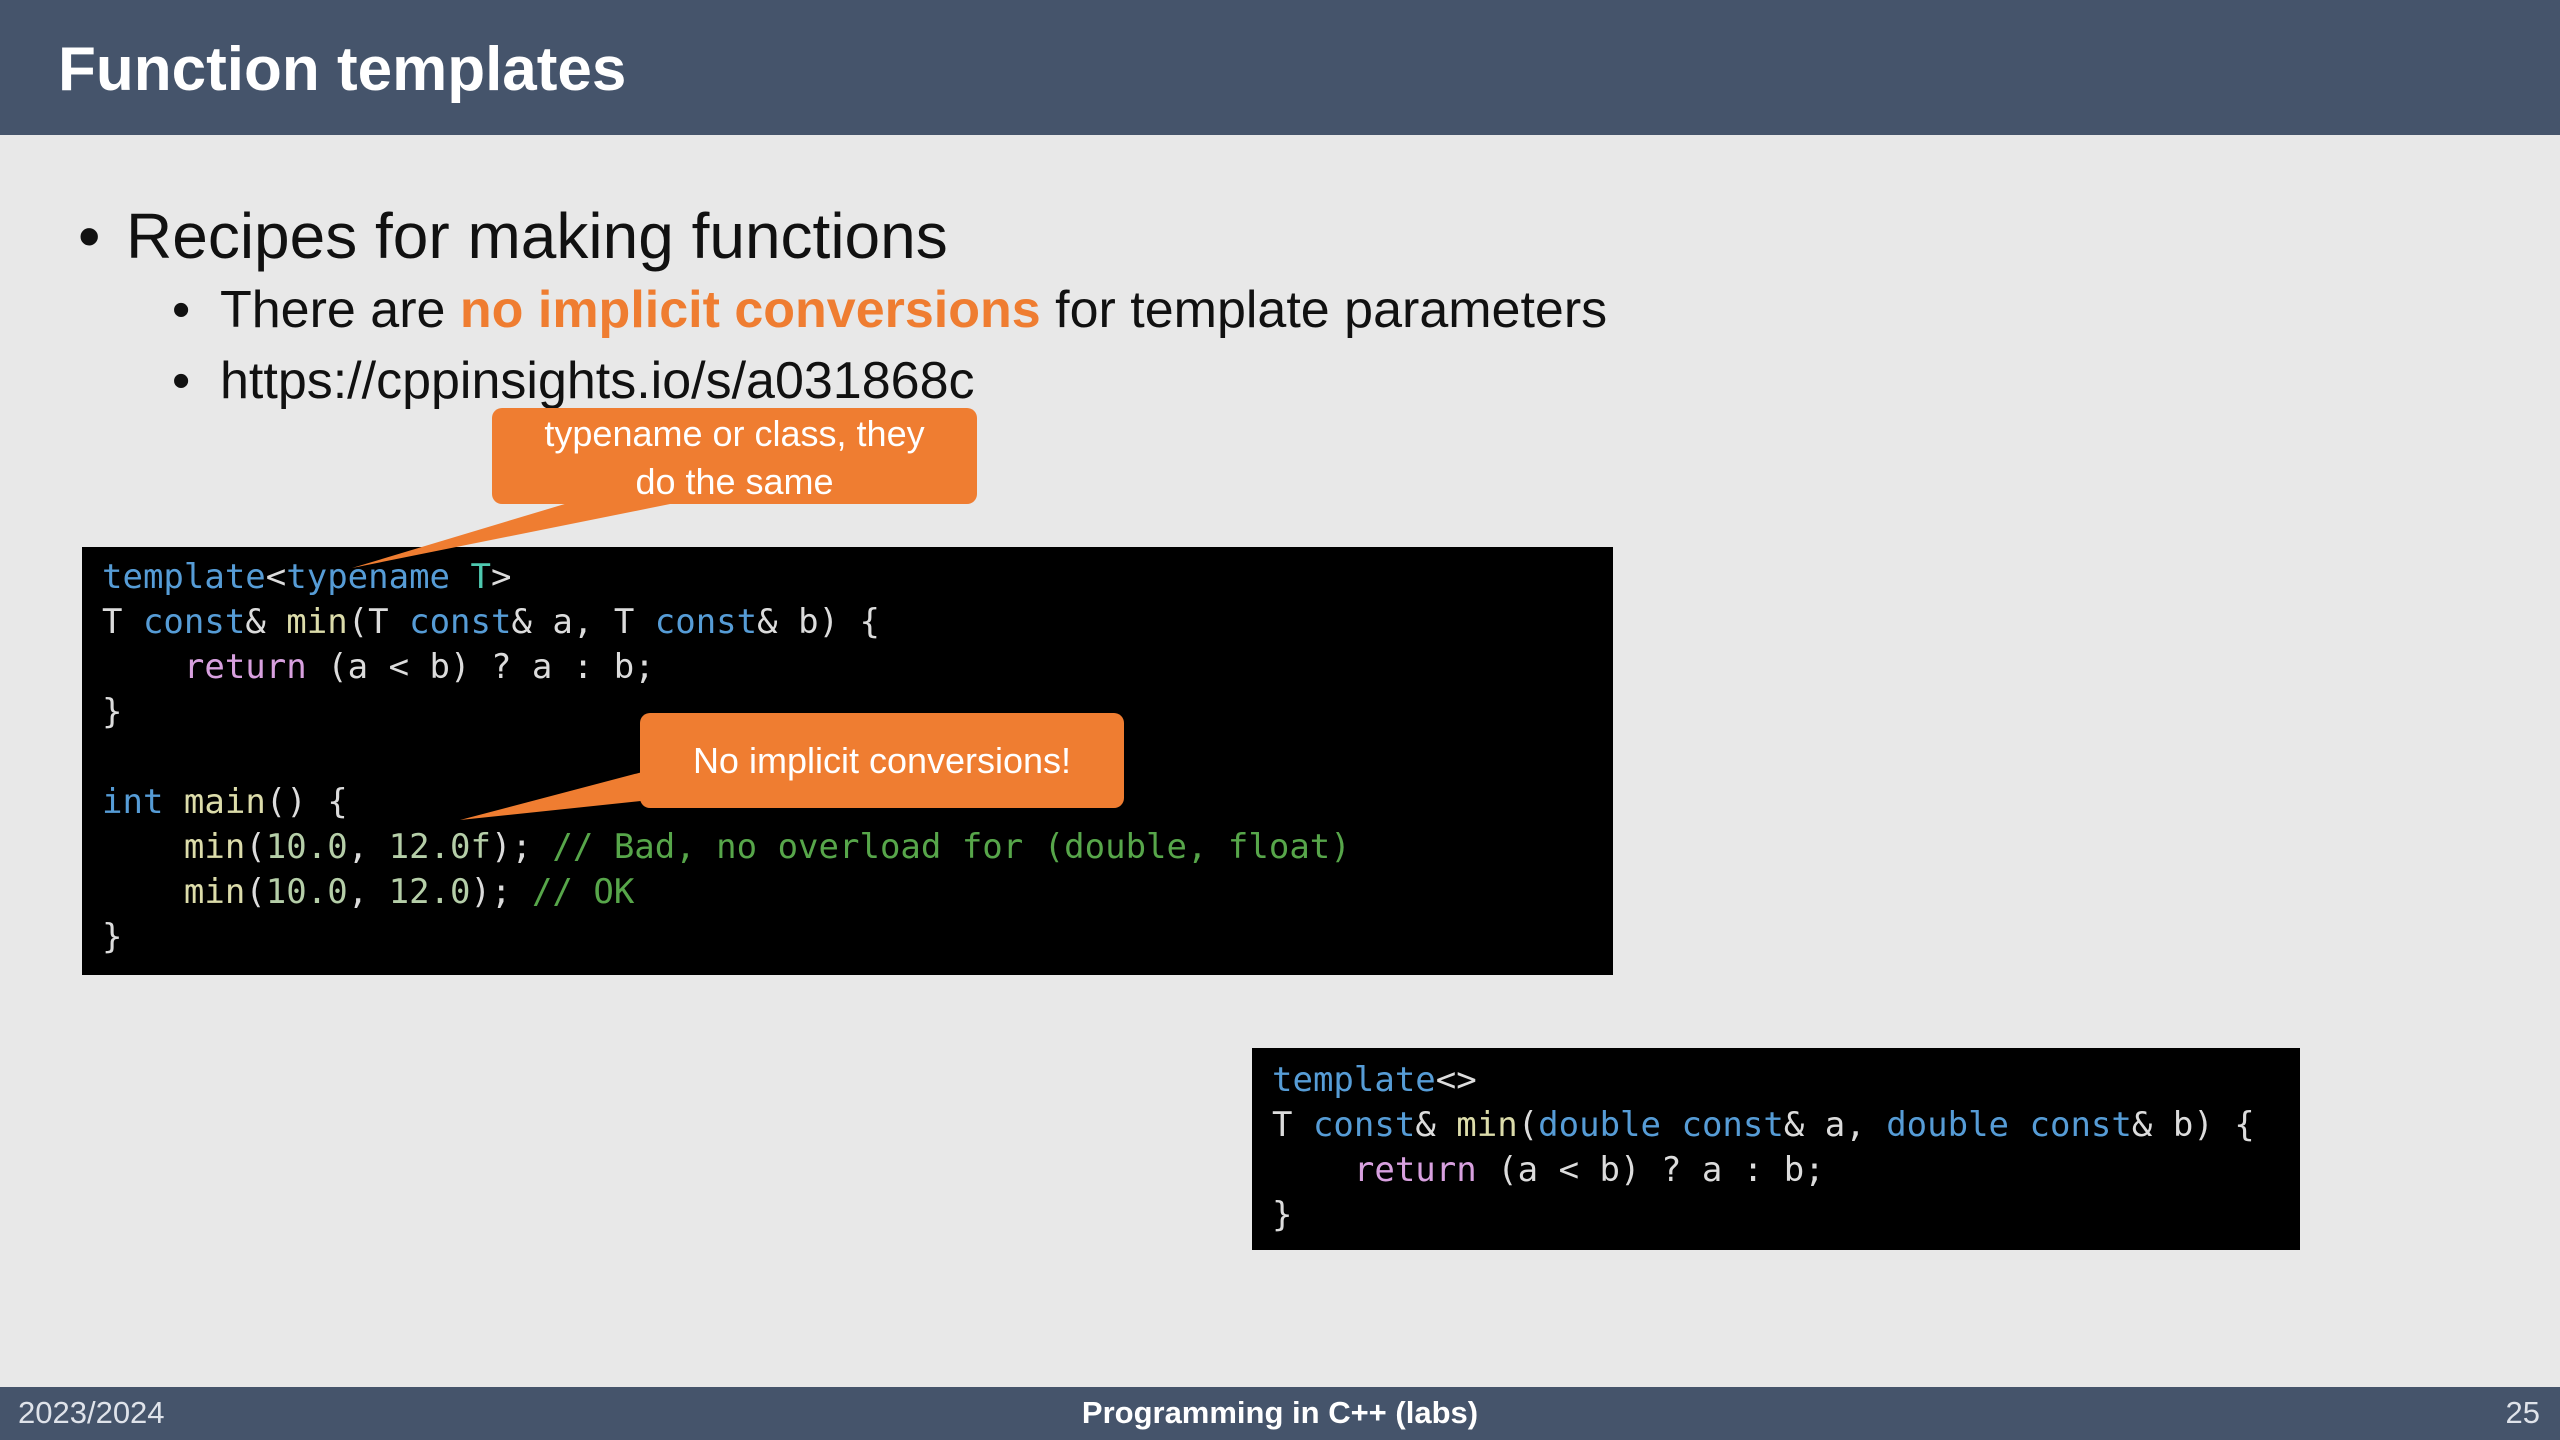  I want to click on callout-no-conversions: No implicit conversions!, so click(882, 760).